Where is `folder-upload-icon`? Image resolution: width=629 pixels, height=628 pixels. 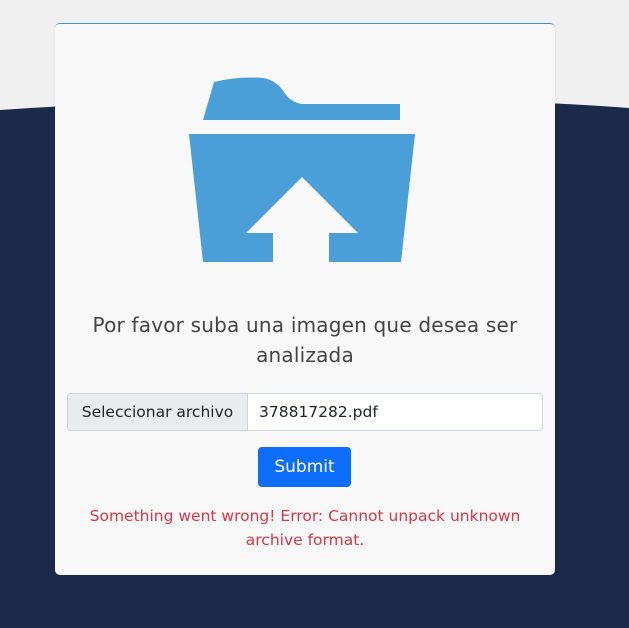 folder-upload-icon is located at coordinates (302, 169).